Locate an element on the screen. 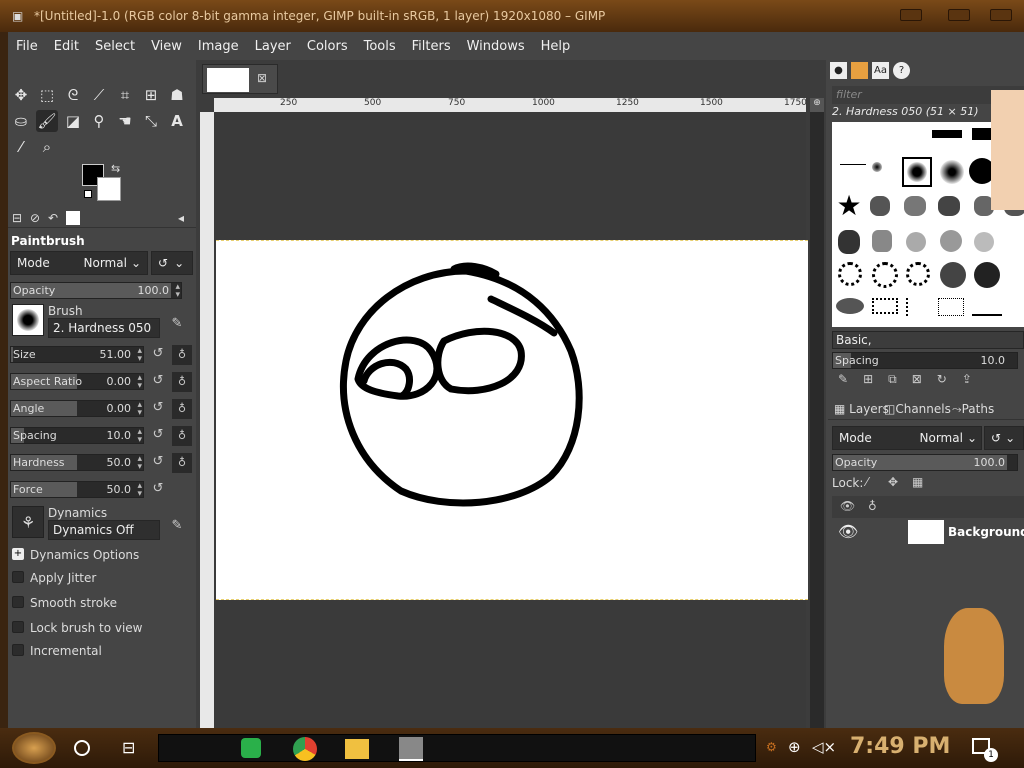 The width and height of the screenshot is (1024, 768). network-icon: ⊕ is located at coordinates (794, 747).